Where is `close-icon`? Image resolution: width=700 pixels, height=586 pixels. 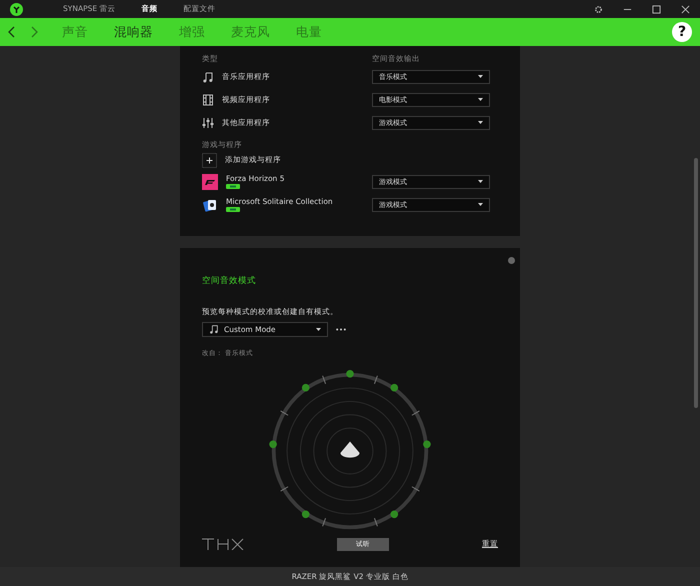 close-icon is located at coordinates (685, 9).